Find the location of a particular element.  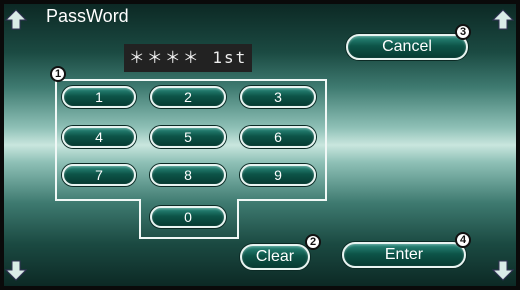

key-label: 4 is located at coordinates (99, 137).